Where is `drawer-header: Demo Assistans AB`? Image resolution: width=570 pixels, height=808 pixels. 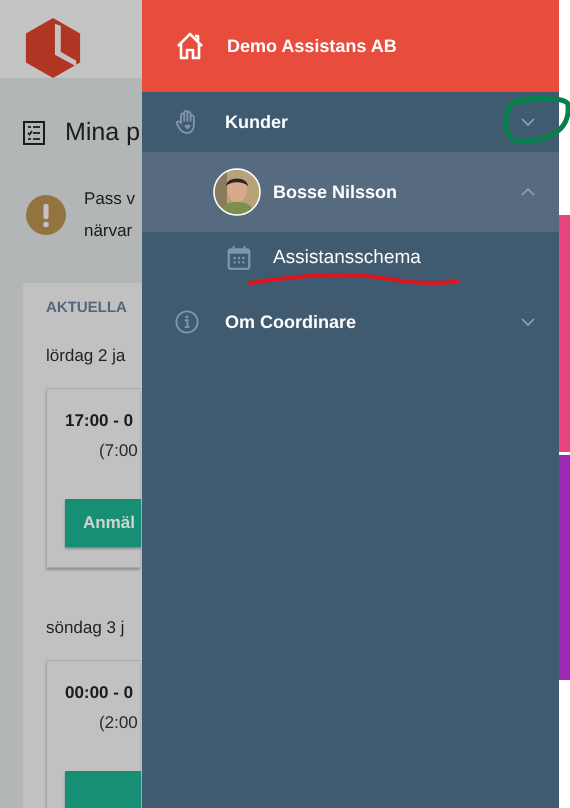 drawer-header: Demo Assistans AB is located at coordinates (350, 46).